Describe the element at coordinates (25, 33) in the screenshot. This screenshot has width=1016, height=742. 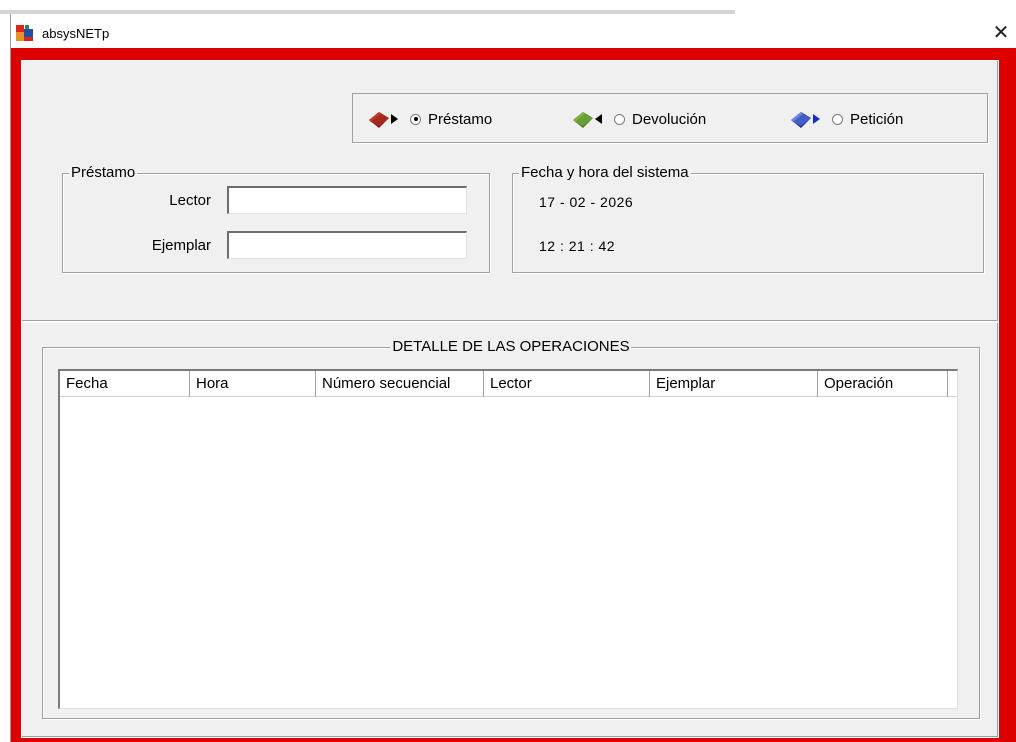
I see `absysnet-app-icon` at that location.